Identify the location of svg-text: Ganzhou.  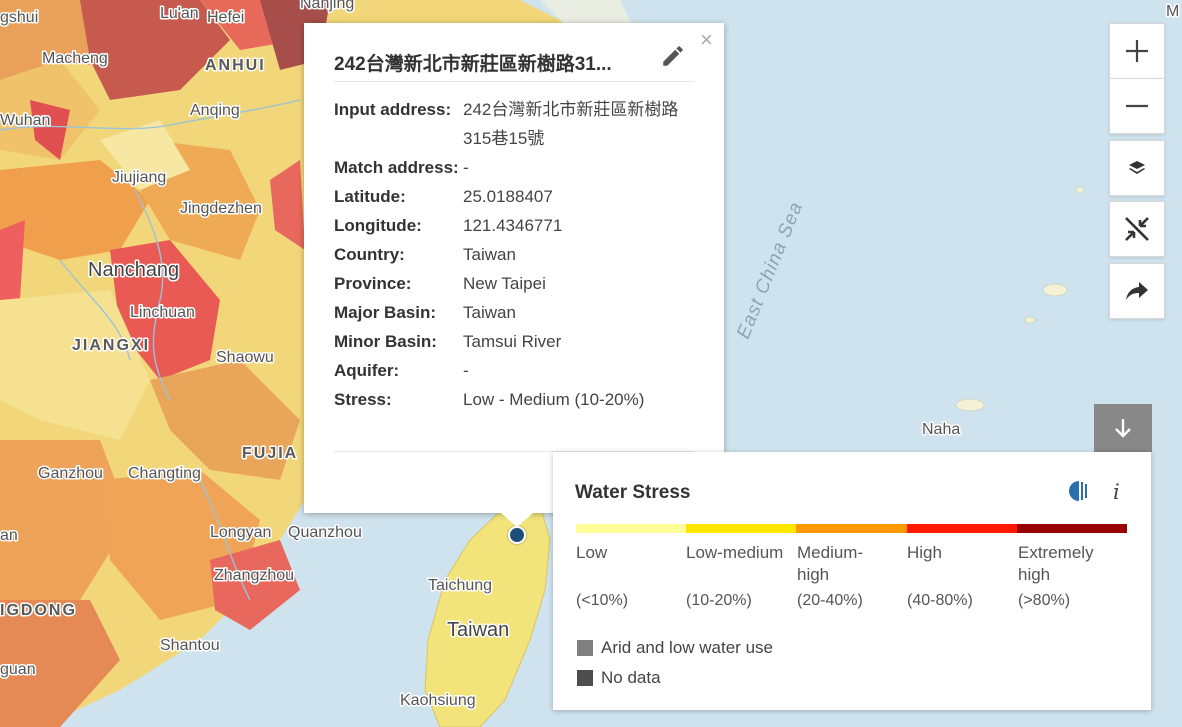
(70, 473).